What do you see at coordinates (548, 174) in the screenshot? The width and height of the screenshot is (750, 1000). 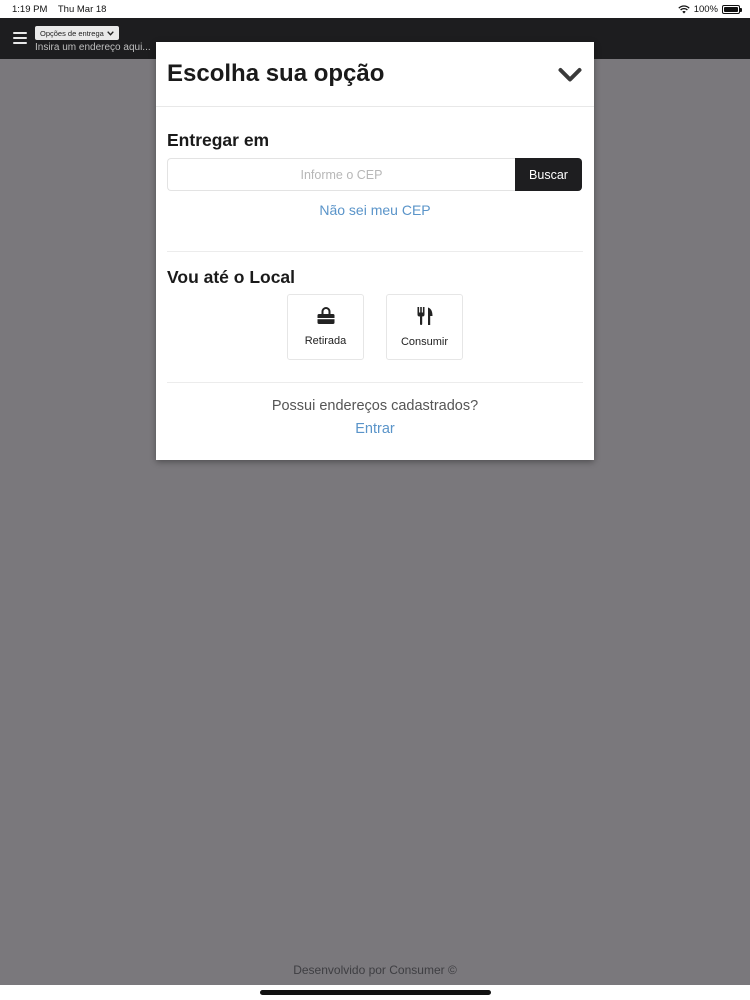 I see `search-button: Buscar` at bounding box center [548, 174].